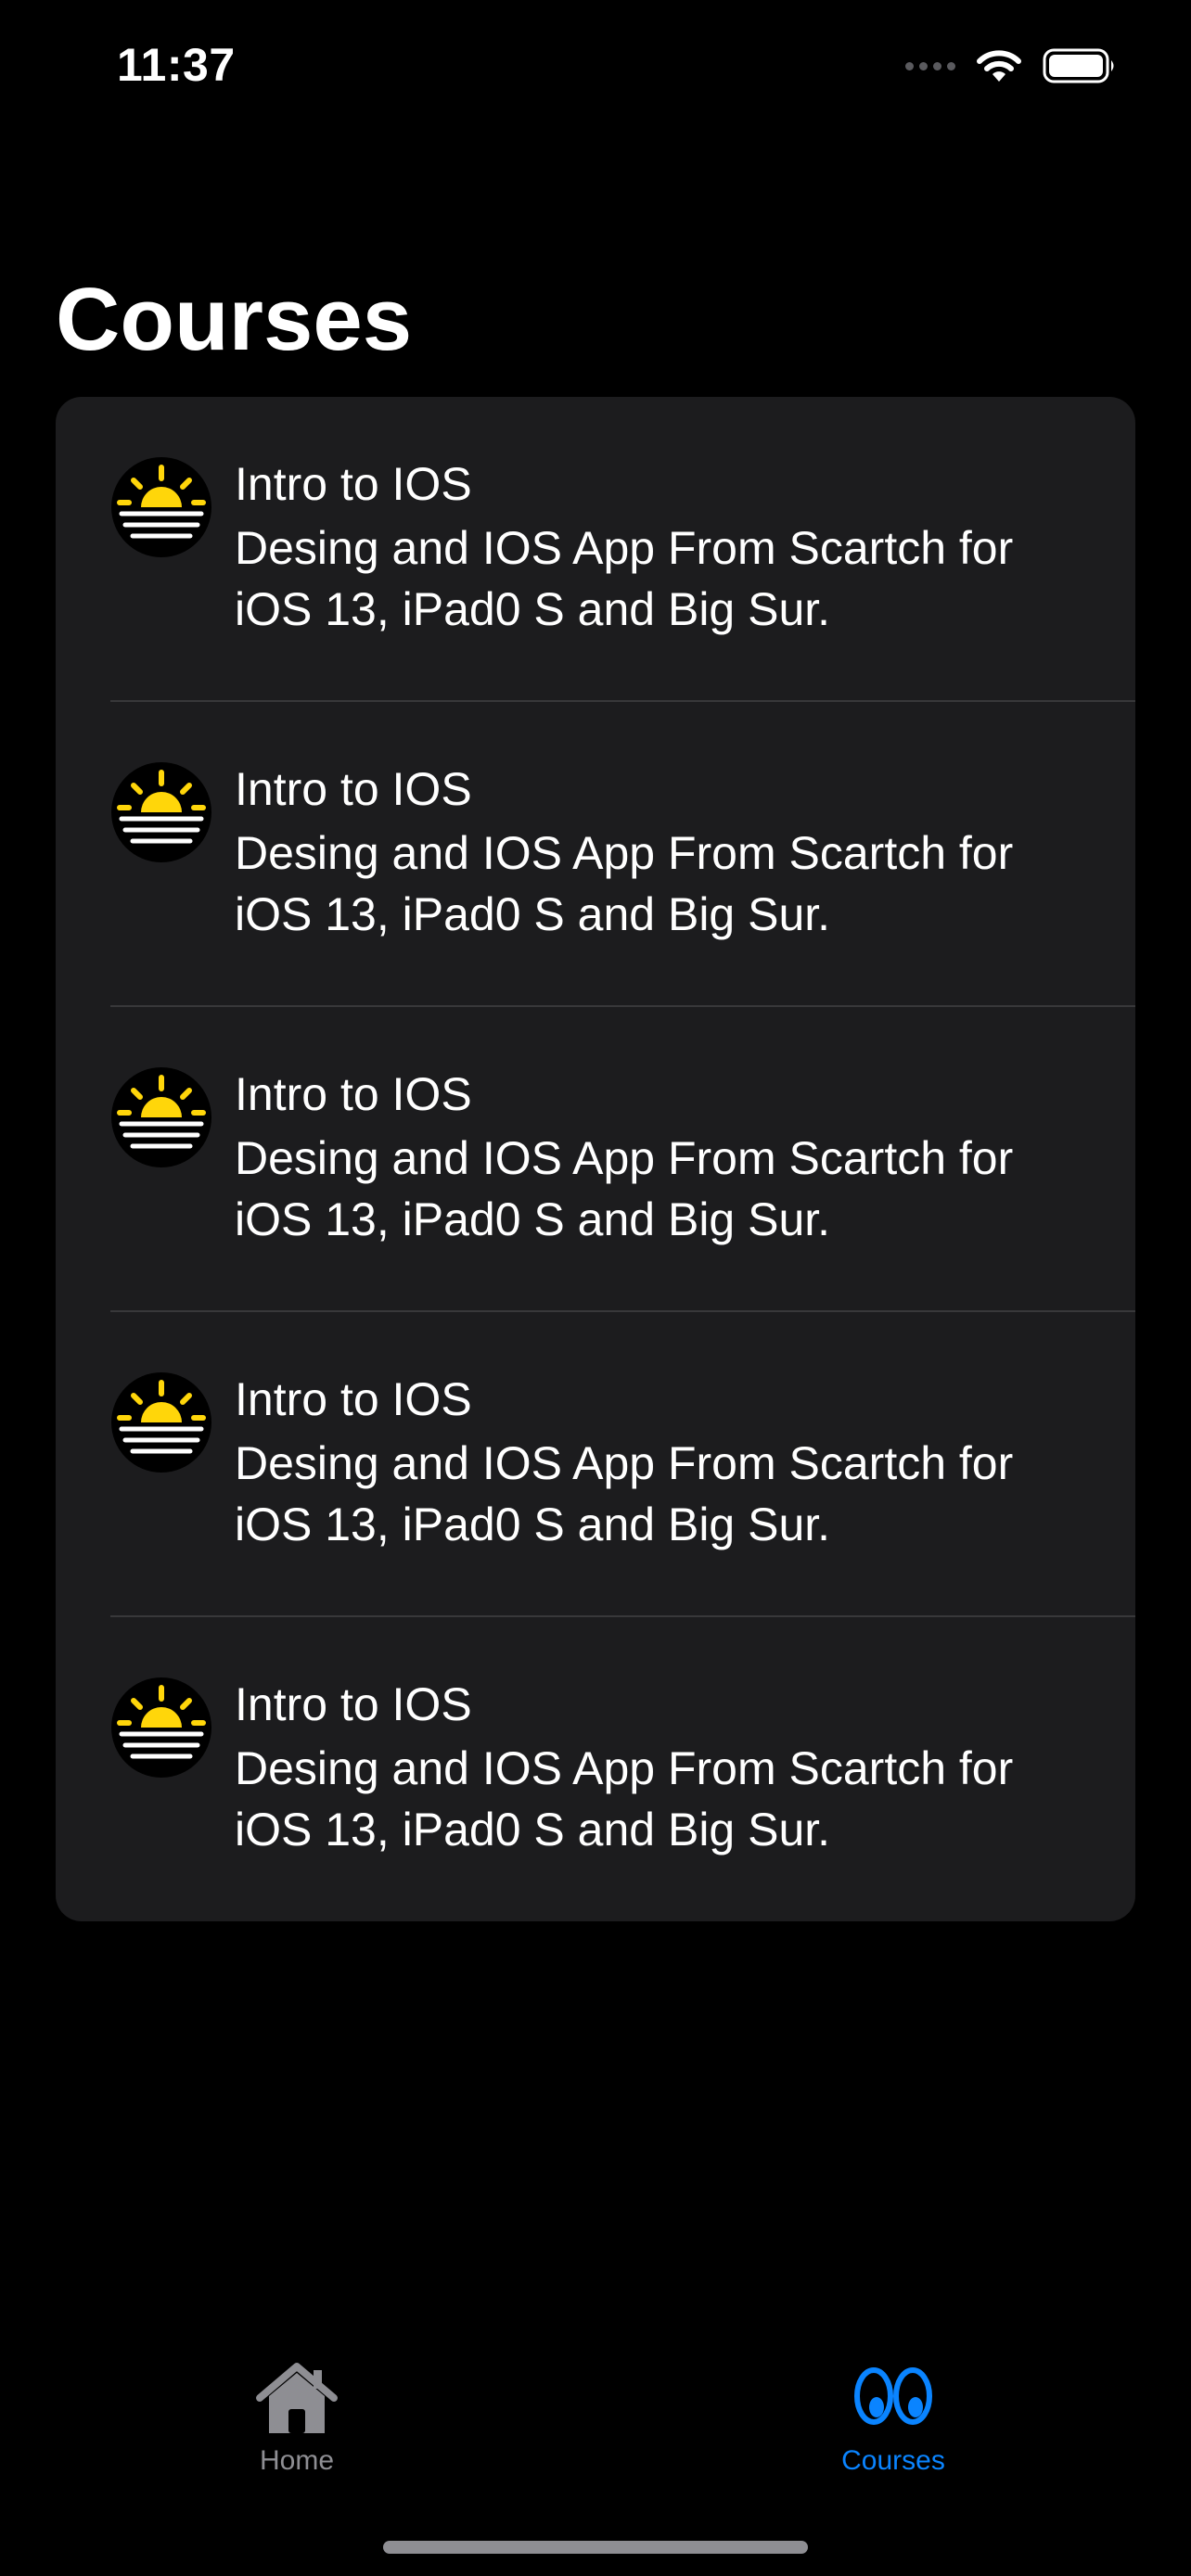 This screenshot has width=1191, height=2576. I want to click on tab-courses: Courses, so click(894, 2420).